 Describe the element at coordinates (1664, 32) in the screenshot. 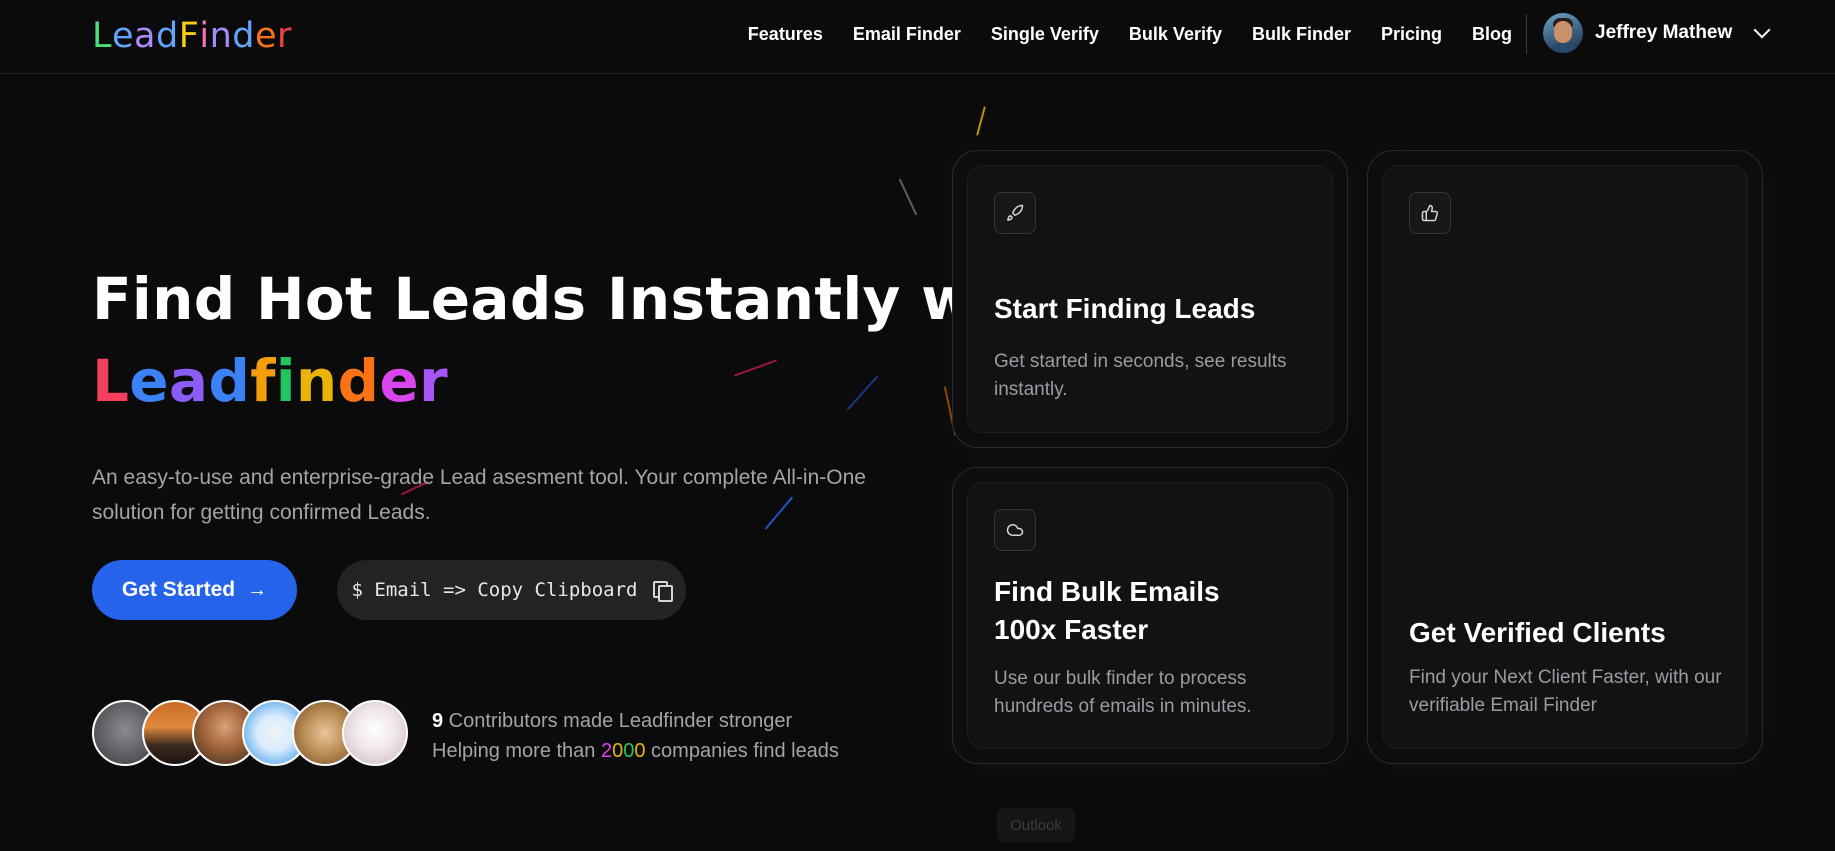

I see `user-name: Jeffrey Mathew` at that location.